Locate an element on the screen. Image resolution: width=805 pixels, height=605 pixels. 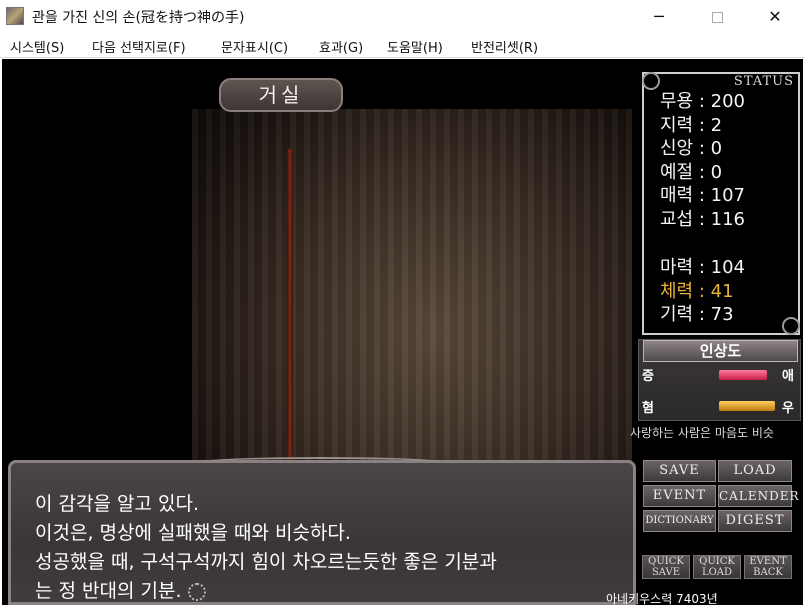
calendar-date: 아네키우스력 7403년 is located at coordinates (662, 598).